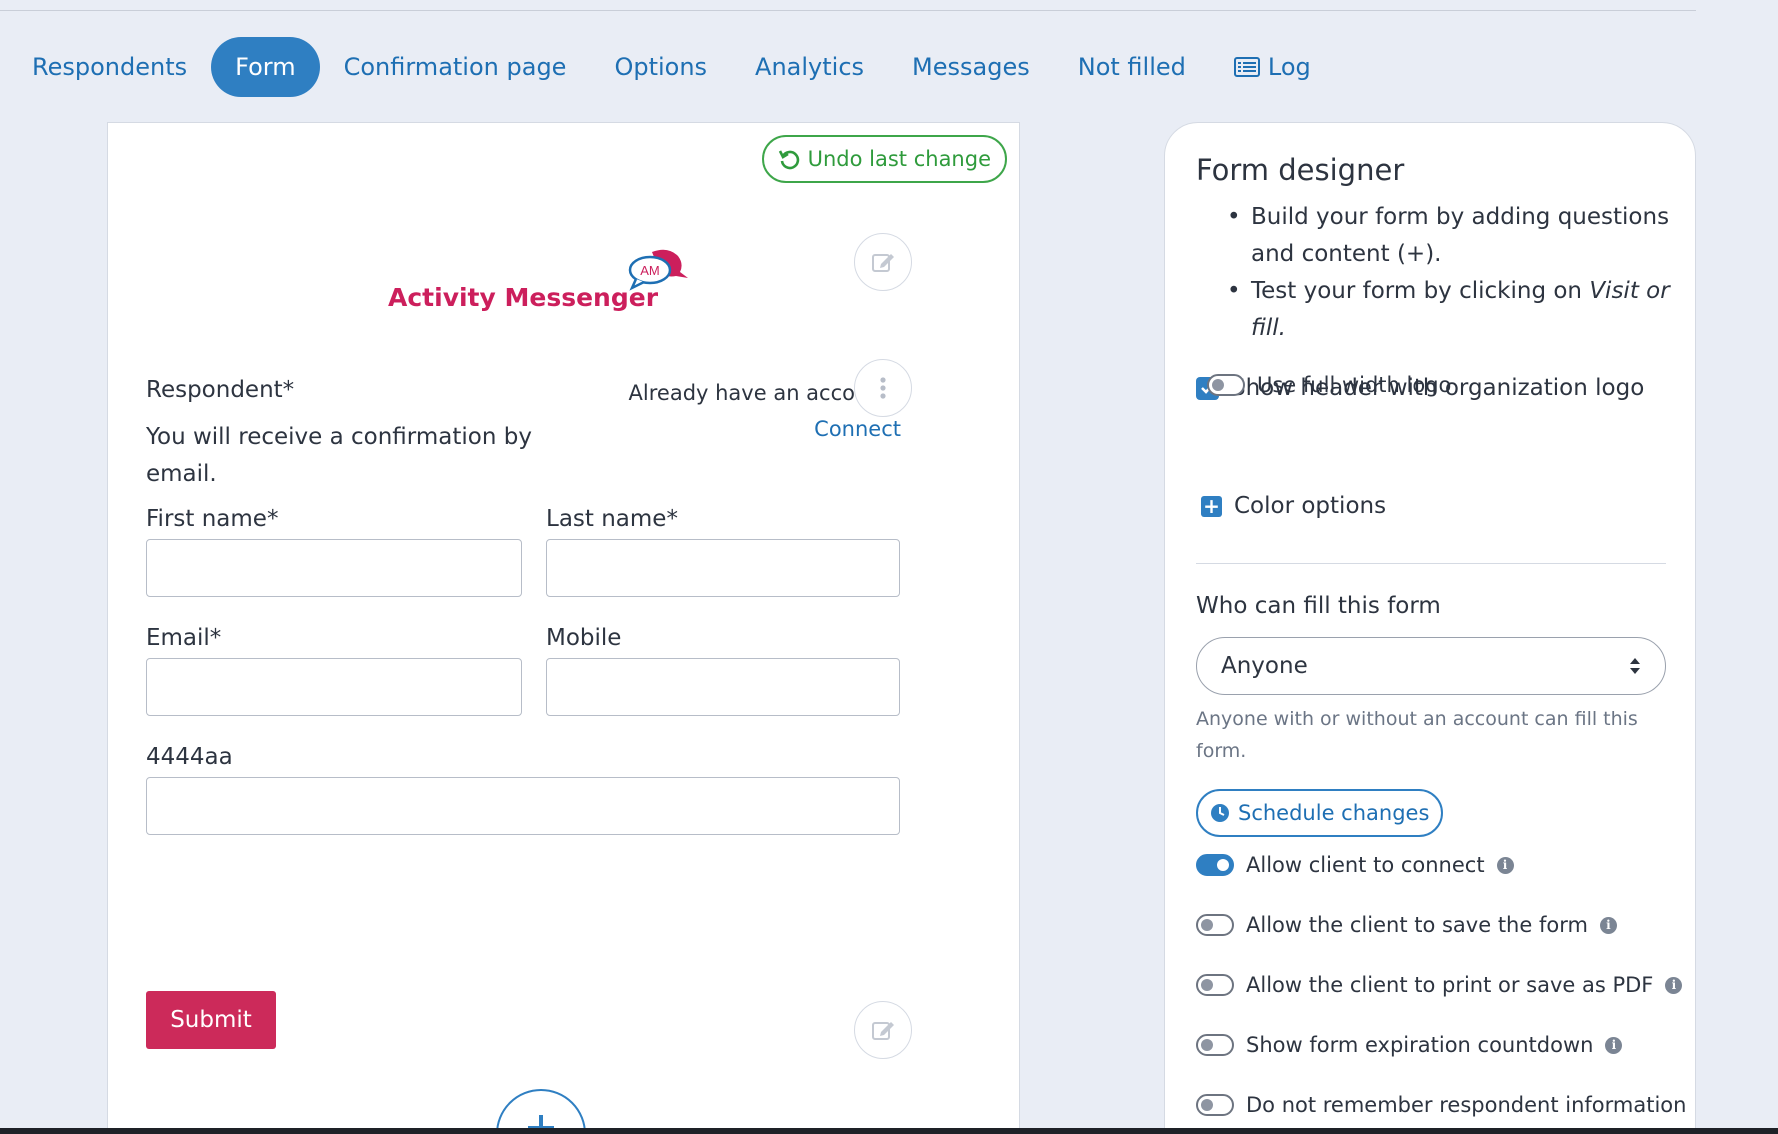 The image size is (1778, 1134). I want to click on full-width-logo-toggle, so click(1226, 385).